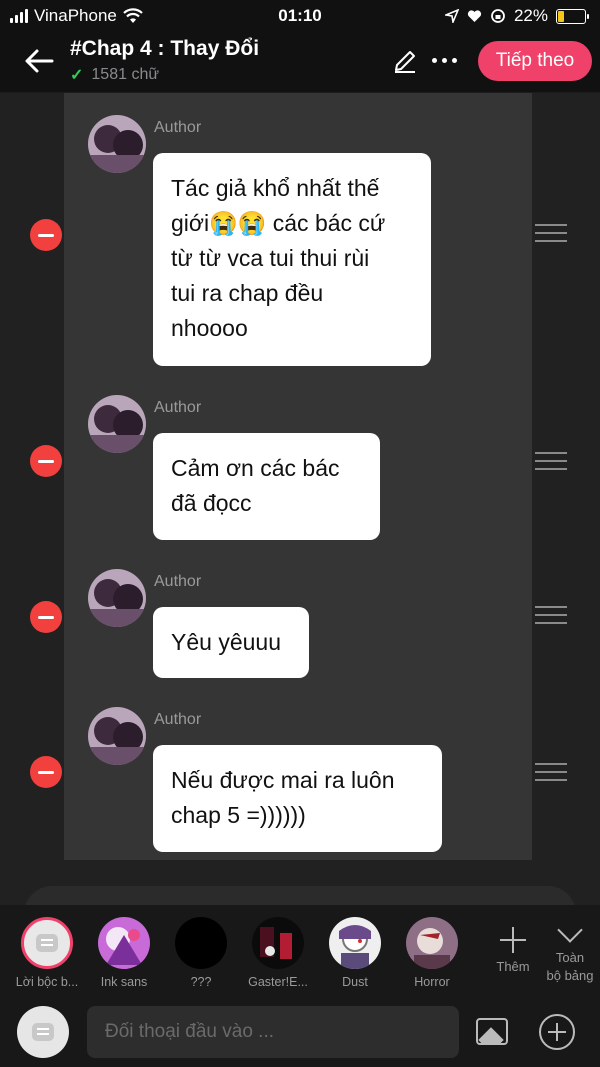 The height and width of the screenshot is (1067, 600). Describe the element at coordinates (432, 953) in the screenshot. I see `character-horror: Horror` at that location.